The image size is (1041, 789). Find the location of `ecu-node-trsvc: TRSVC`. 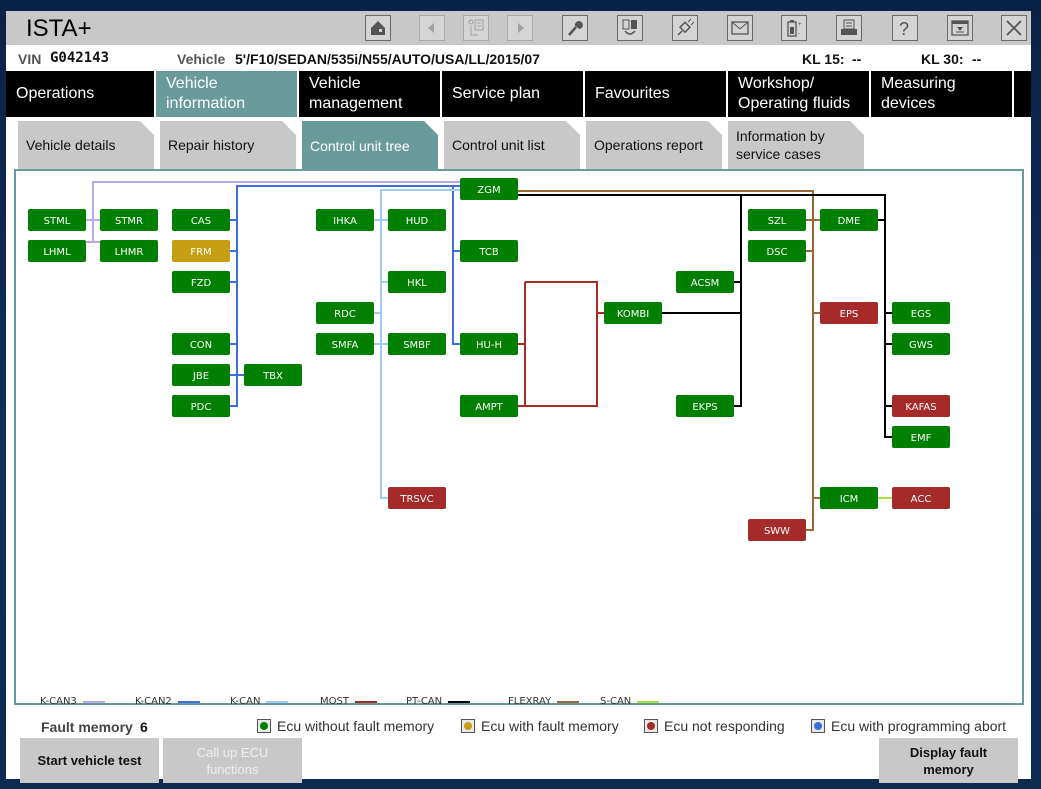

ecu-node-trsvc: TRSVC is located at coordinates (417, 498).